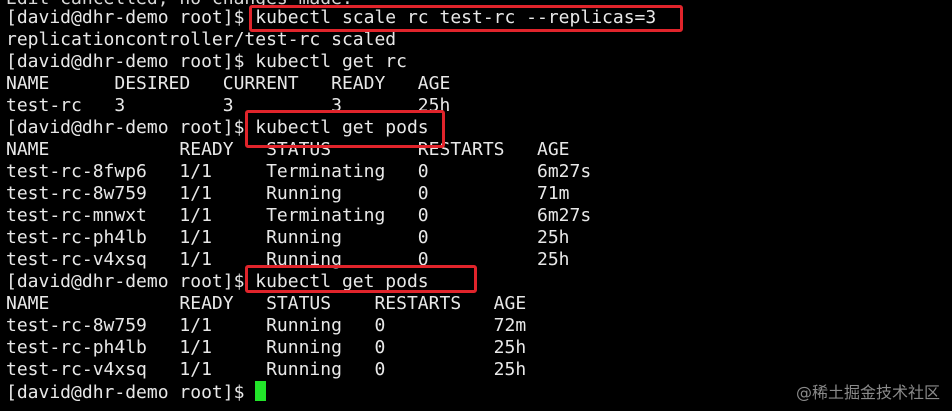  Describe the element at coordinates (228, 83) in the screenshot. I see `rc-table-header: NAME DESIRED CURRENT READY AGE` at that location.